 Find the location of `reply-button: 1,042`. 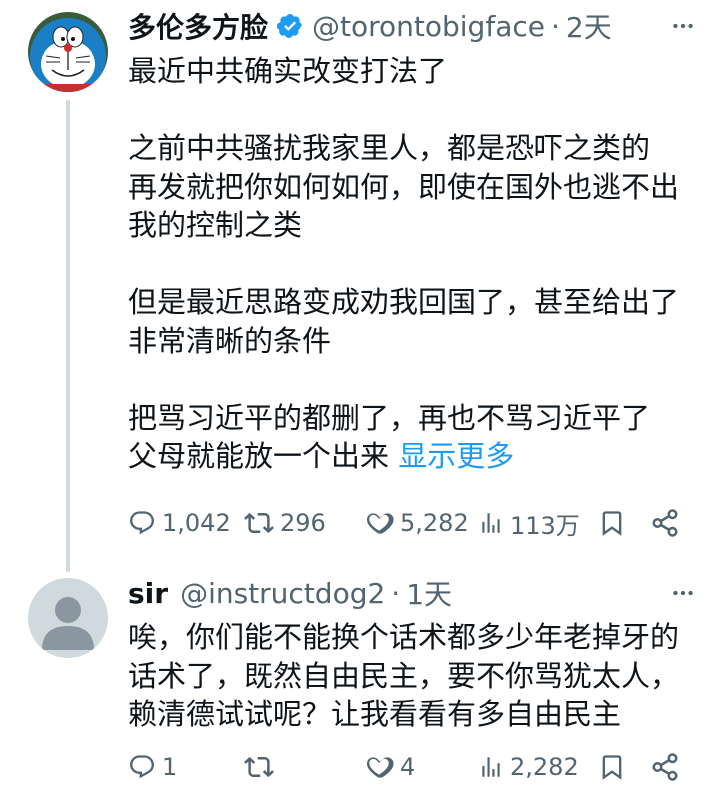

reply-button: 1,042 is located at coordinates (179, 523).